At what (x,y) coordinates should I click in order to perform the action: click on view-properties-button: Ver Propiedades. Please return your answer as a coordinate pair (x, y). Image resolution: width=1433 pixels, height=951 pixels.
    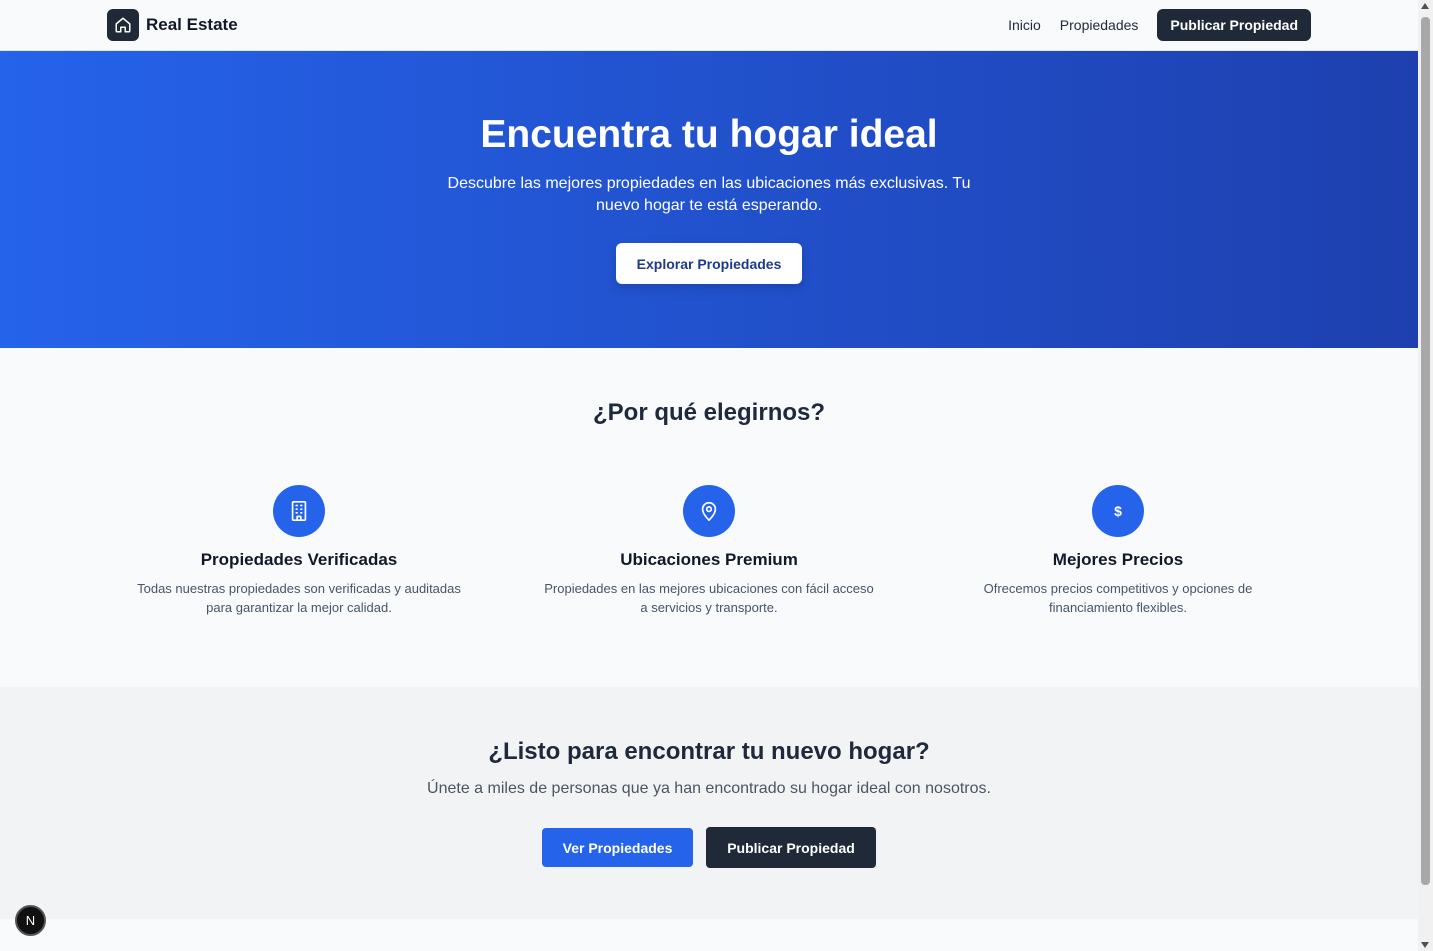
    Looking at the image, I should click on (617, 847).